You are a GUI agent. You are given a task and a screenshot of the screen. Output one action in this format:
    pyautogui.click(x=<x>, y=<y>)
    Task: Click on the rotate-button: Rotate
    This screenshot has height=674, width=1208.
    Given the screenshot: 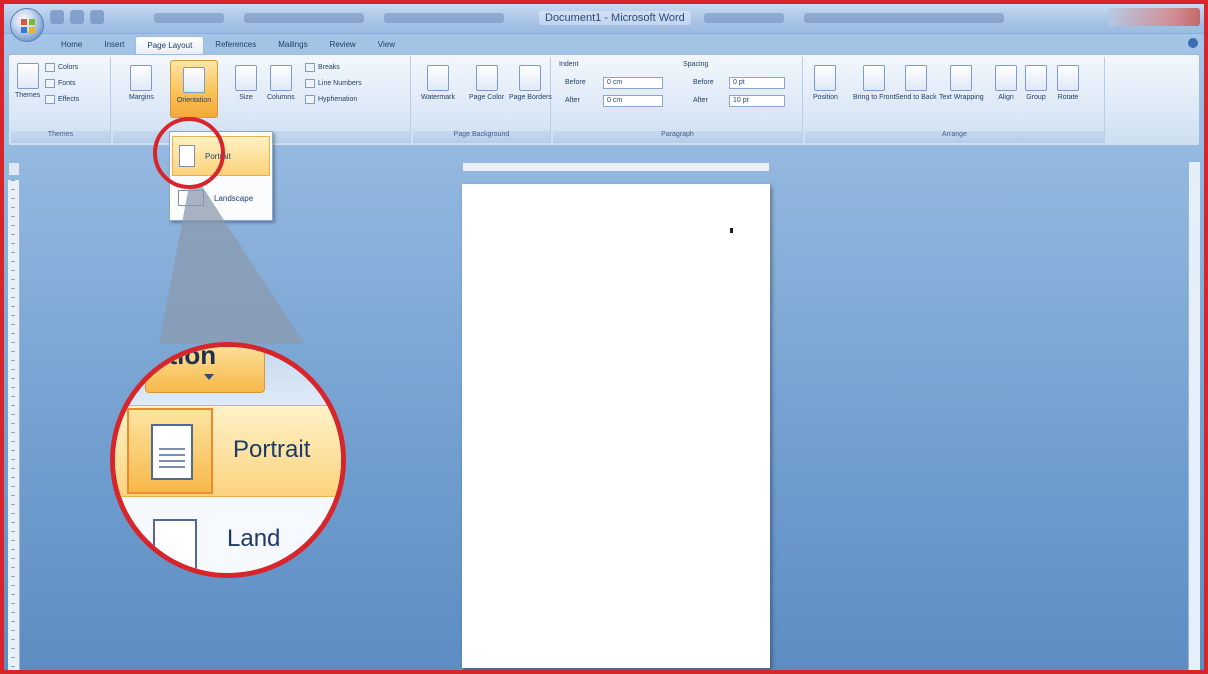 What is the action you would take?
    pyautogui.click(x=1068, y=83)
    